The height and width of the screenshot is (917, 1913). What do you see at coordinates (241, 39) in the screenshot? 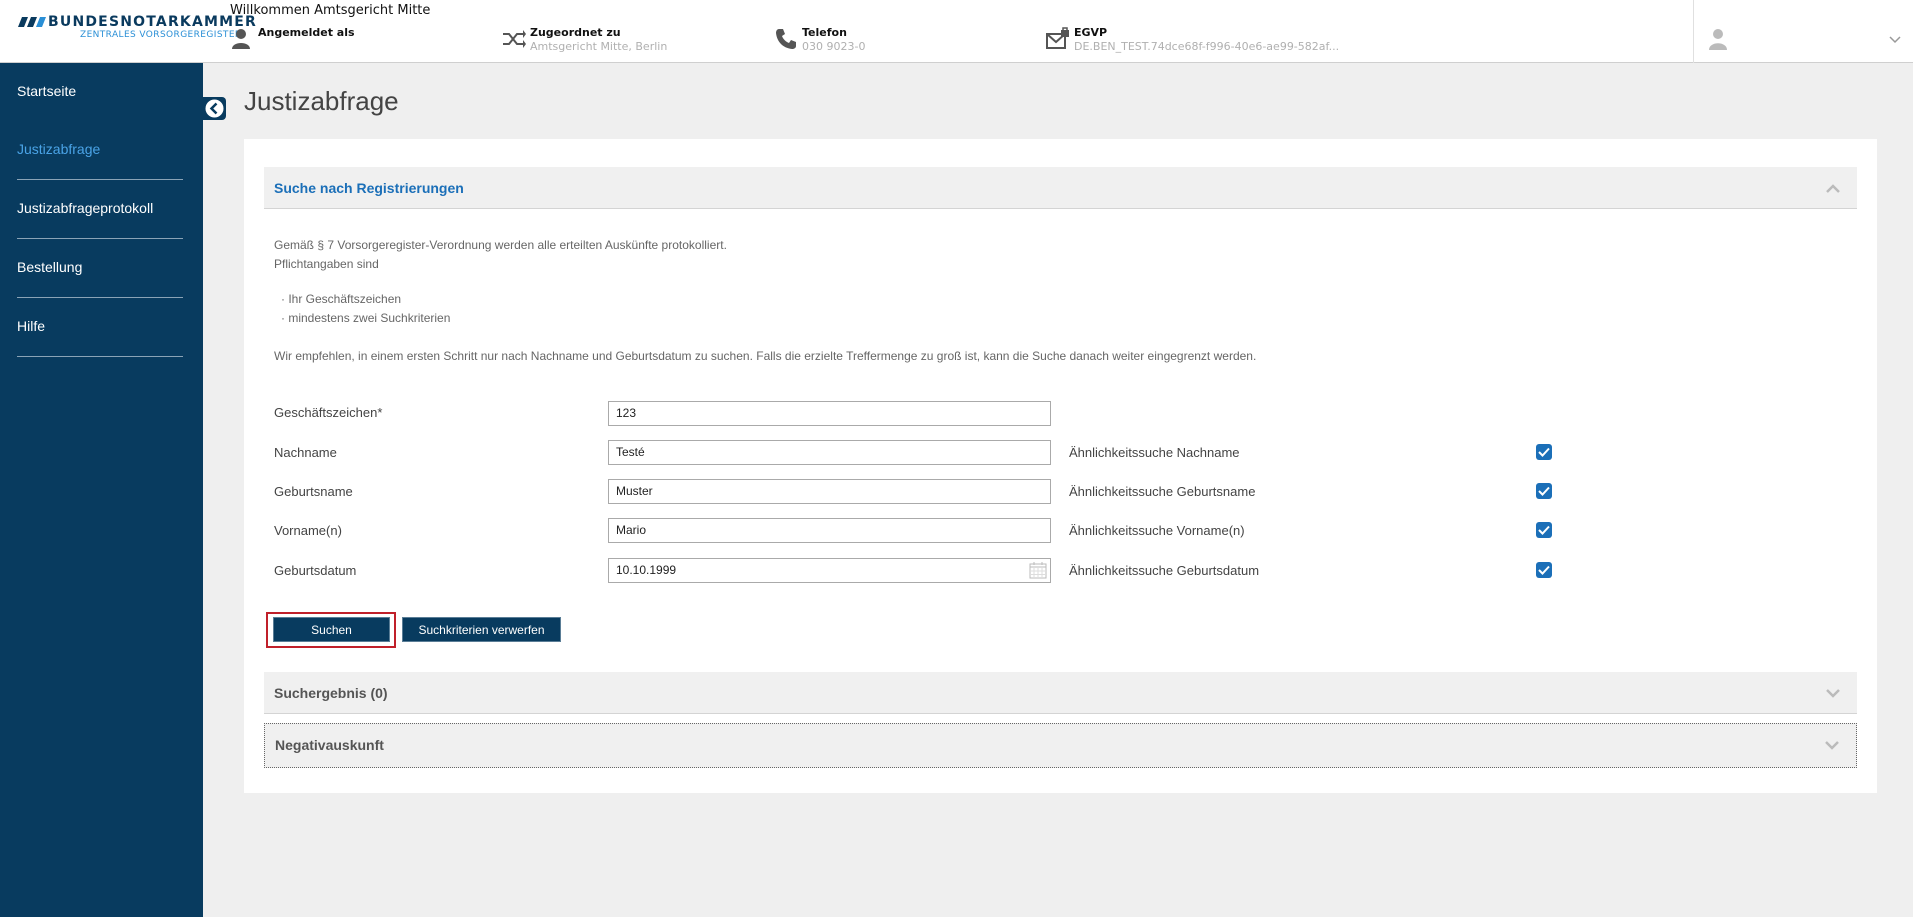
I see `user-icon` at bounding box center [241, 39].